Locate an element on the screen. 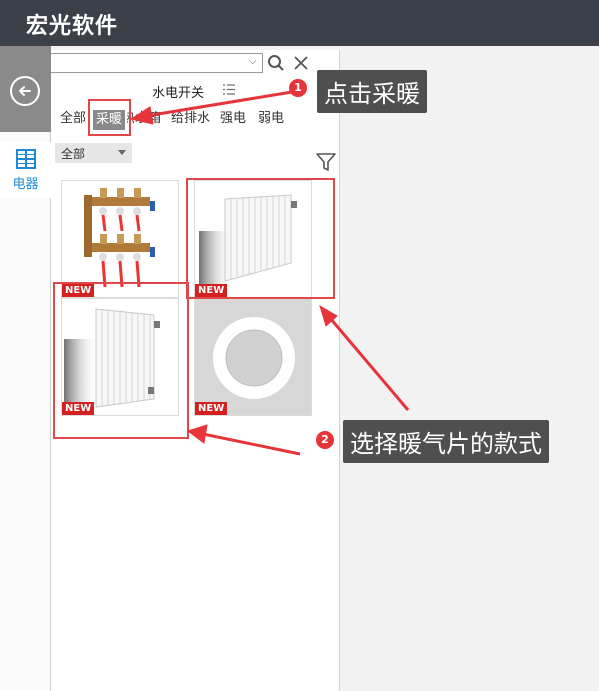 This screenshot has height=691, width=599. app-title: 宏光软件 is located at coordinates (72, 26).